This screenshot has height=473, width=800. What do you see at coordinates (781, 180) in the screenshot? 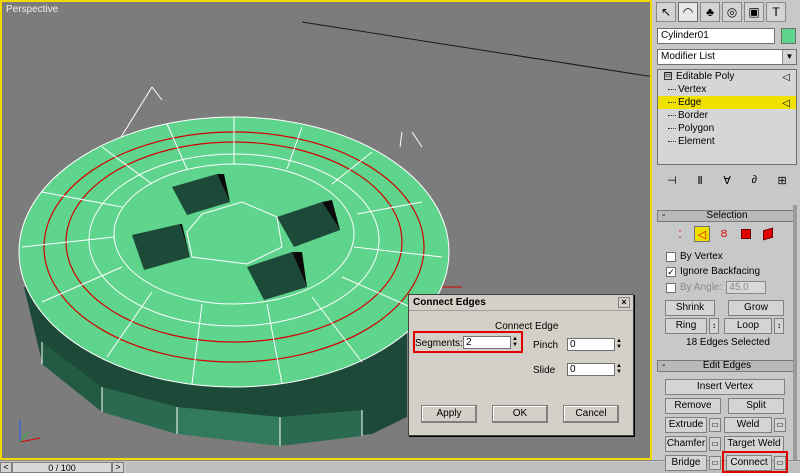
I see `configure-sets-icon: ⊞` at bounding box center [781, 180].